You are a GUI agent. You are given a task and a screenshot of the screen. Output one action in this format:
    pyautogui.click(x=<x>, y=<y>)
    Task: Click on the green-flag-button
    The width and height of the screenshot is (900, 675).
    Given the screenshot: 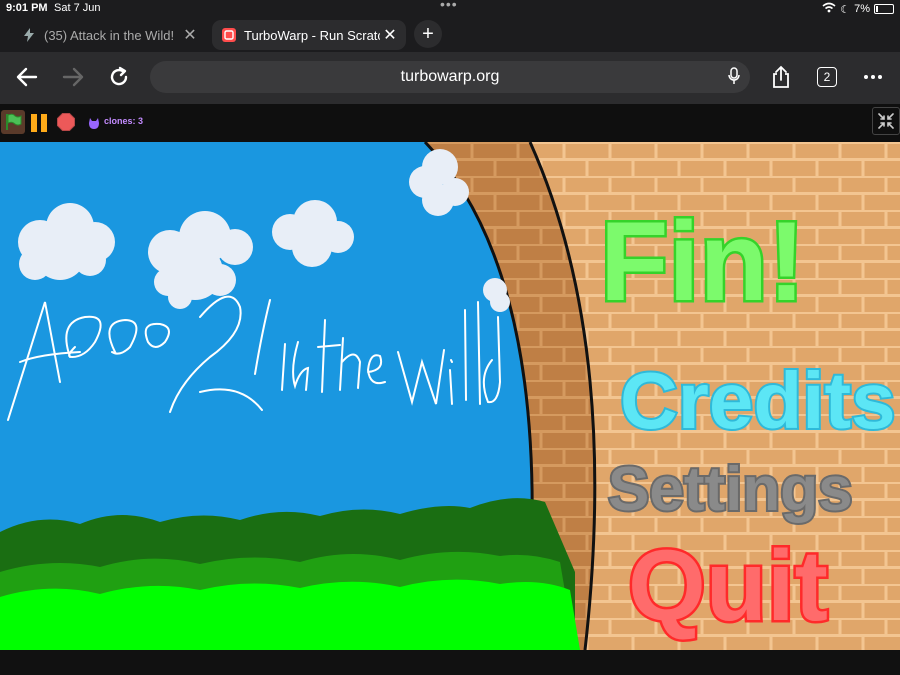 What is the action you would take?
    pyautogui.click(x=13, y=122)
    